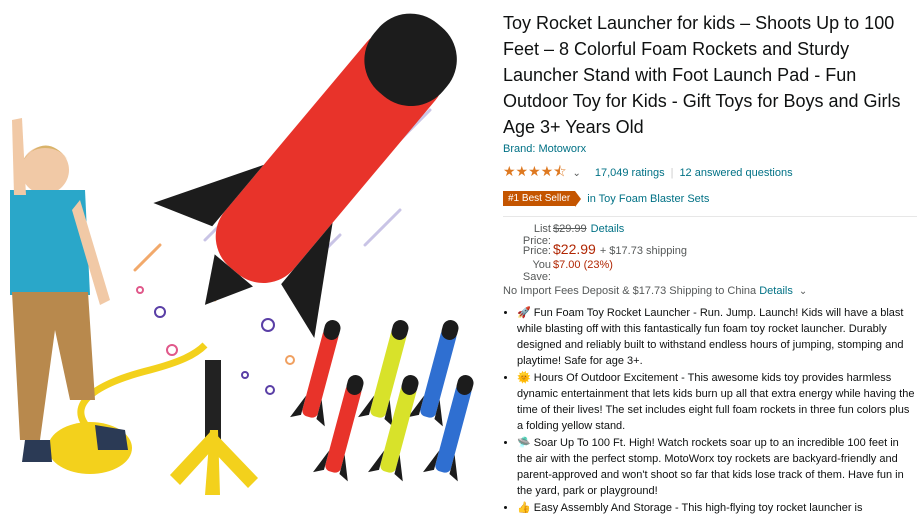 This screenshot has width=922, height=517. I want to click on list-price-details-link: Details, so click(608, 229).